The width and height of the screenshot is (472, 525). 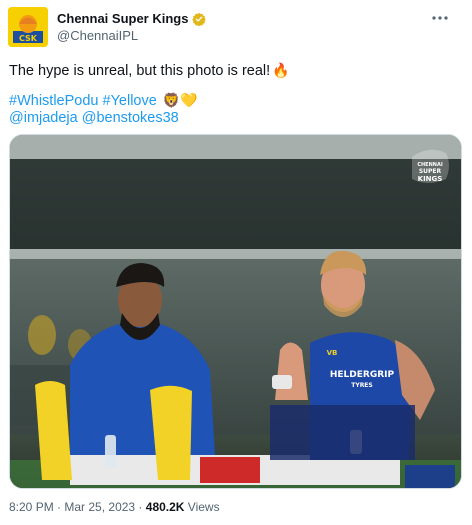 What do you see at coordinates (430, 166) in the screenshot?
I see `csk-watermark-logo: CHENNAI SUPER KINGS` at bounding box center [430, 166].